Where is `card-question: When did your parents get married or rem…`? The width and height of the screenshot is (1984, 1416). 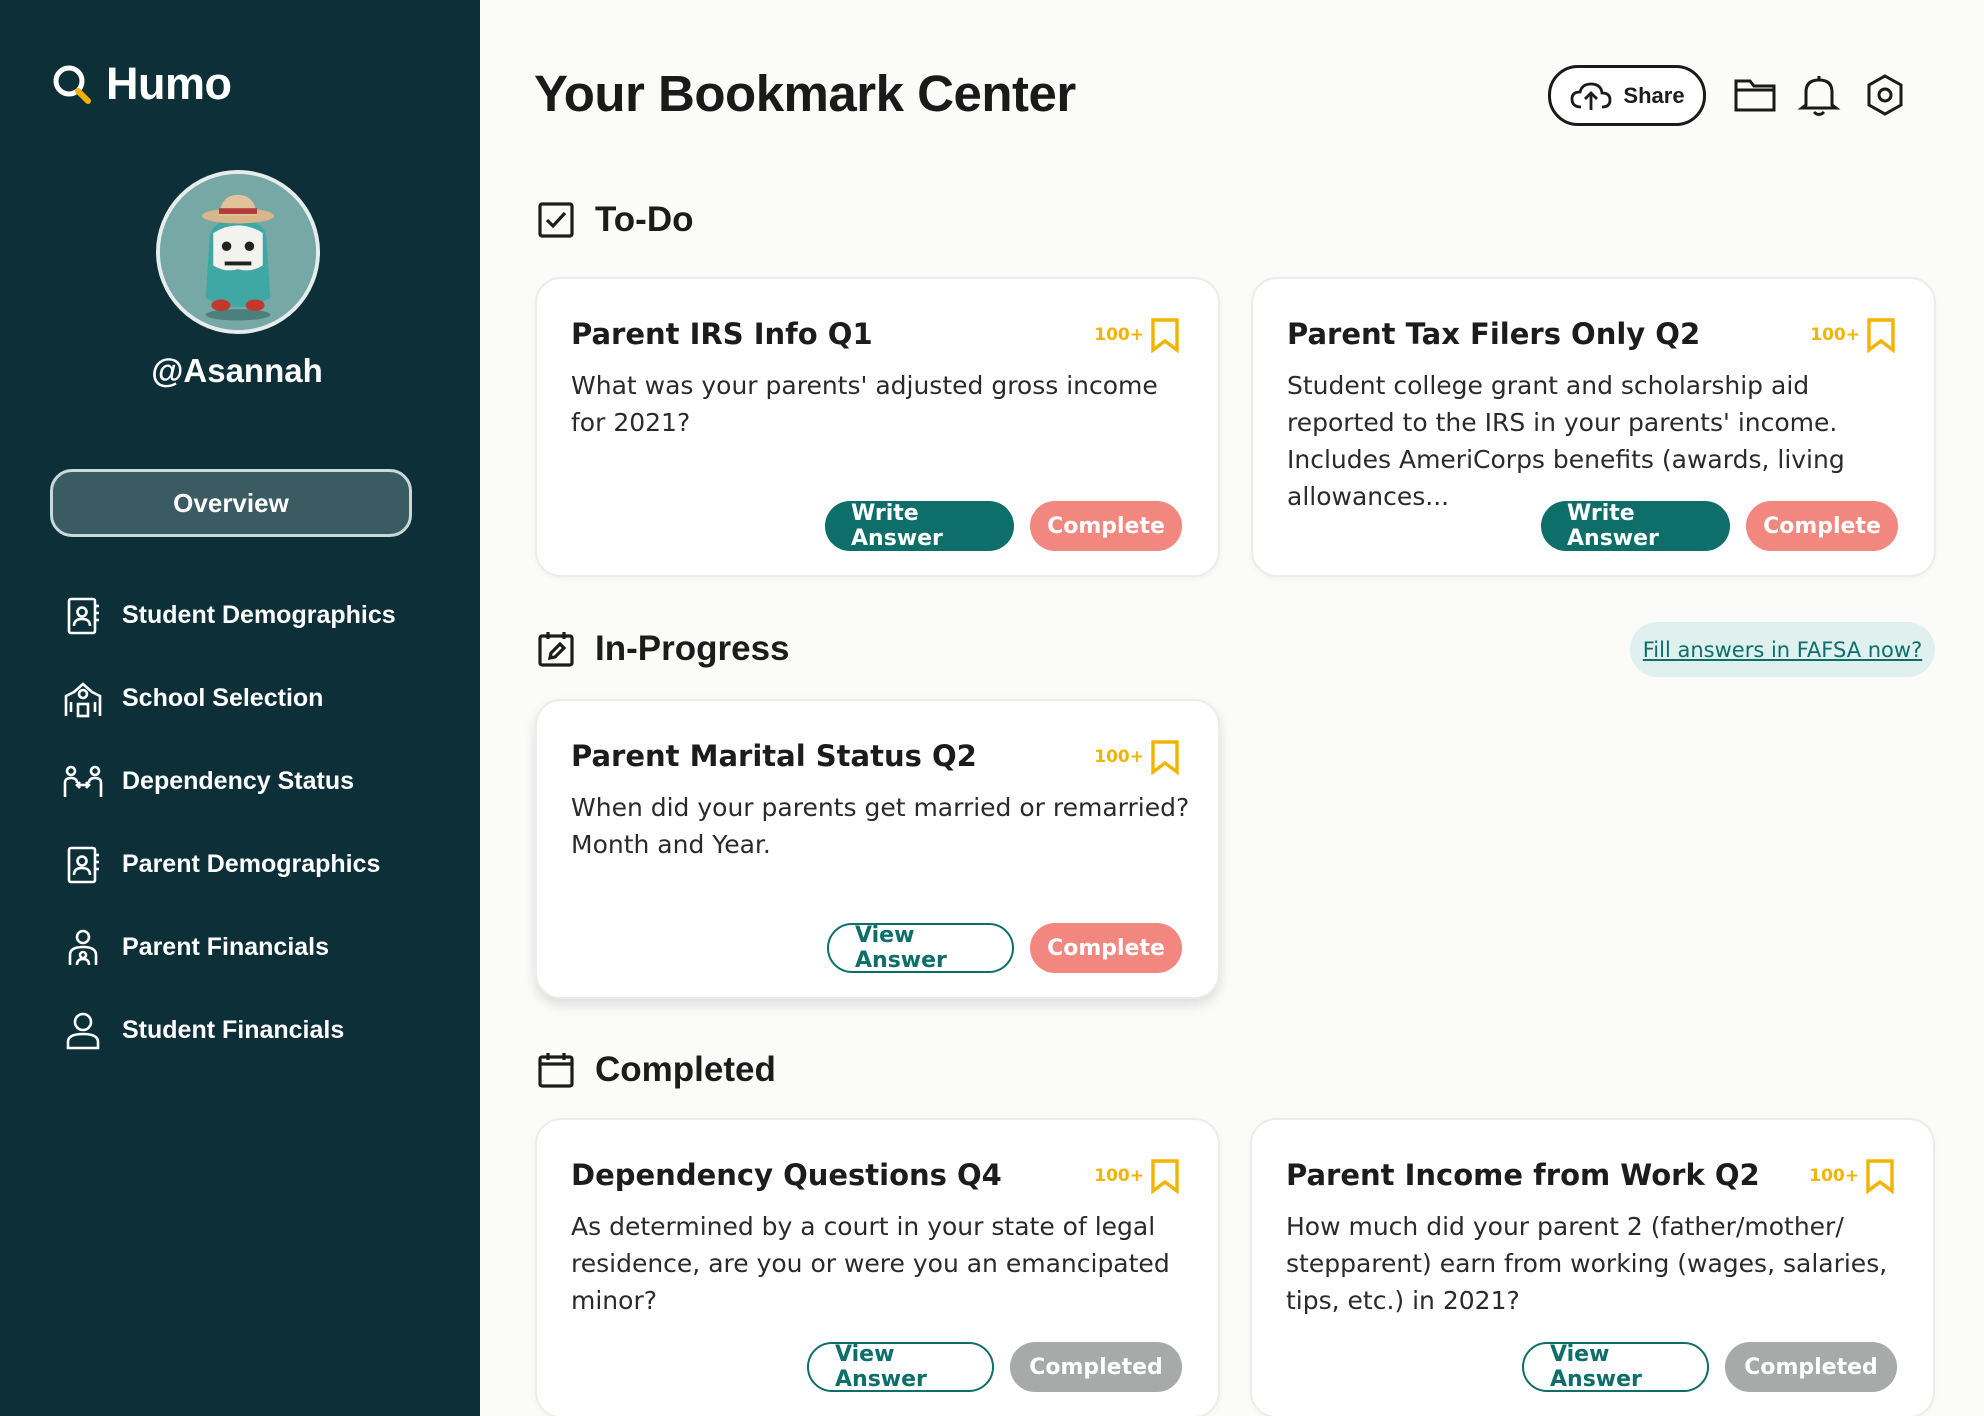 card-question: When did your parents get married or rem… is located at coordinates (880, 826).